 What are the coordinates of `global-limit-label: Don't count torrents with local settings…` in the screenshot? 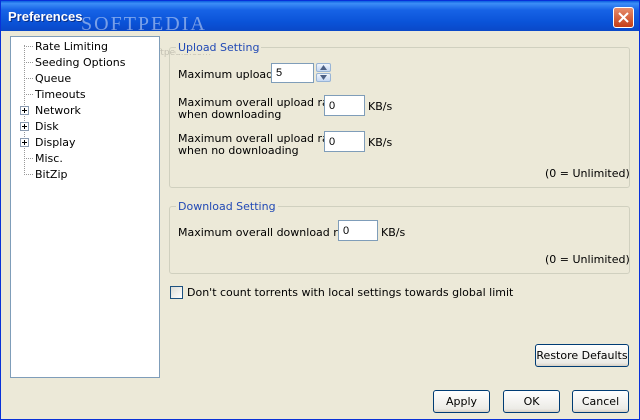 It's located at (350, 292).